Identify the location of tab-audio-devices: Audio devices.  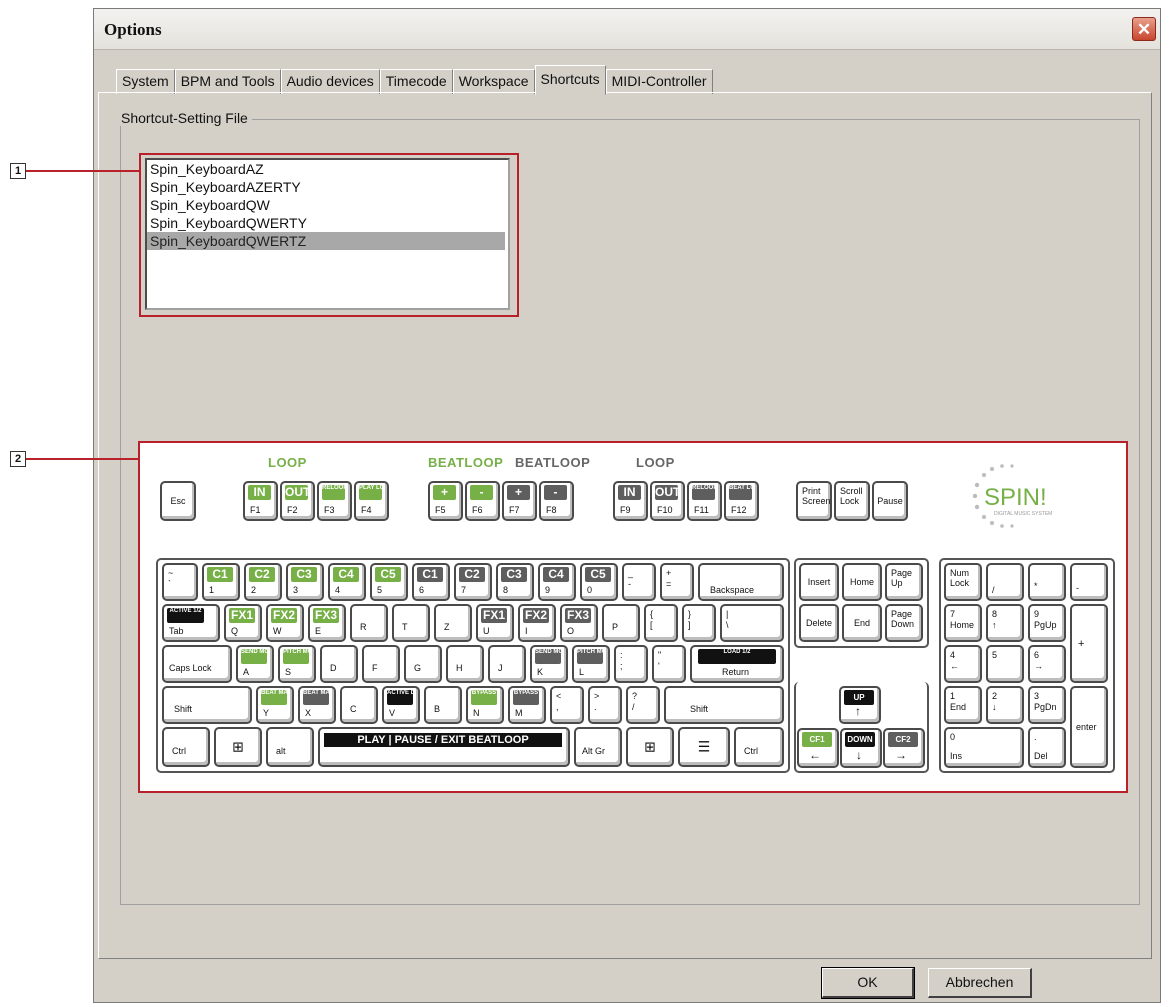
(330, 81).